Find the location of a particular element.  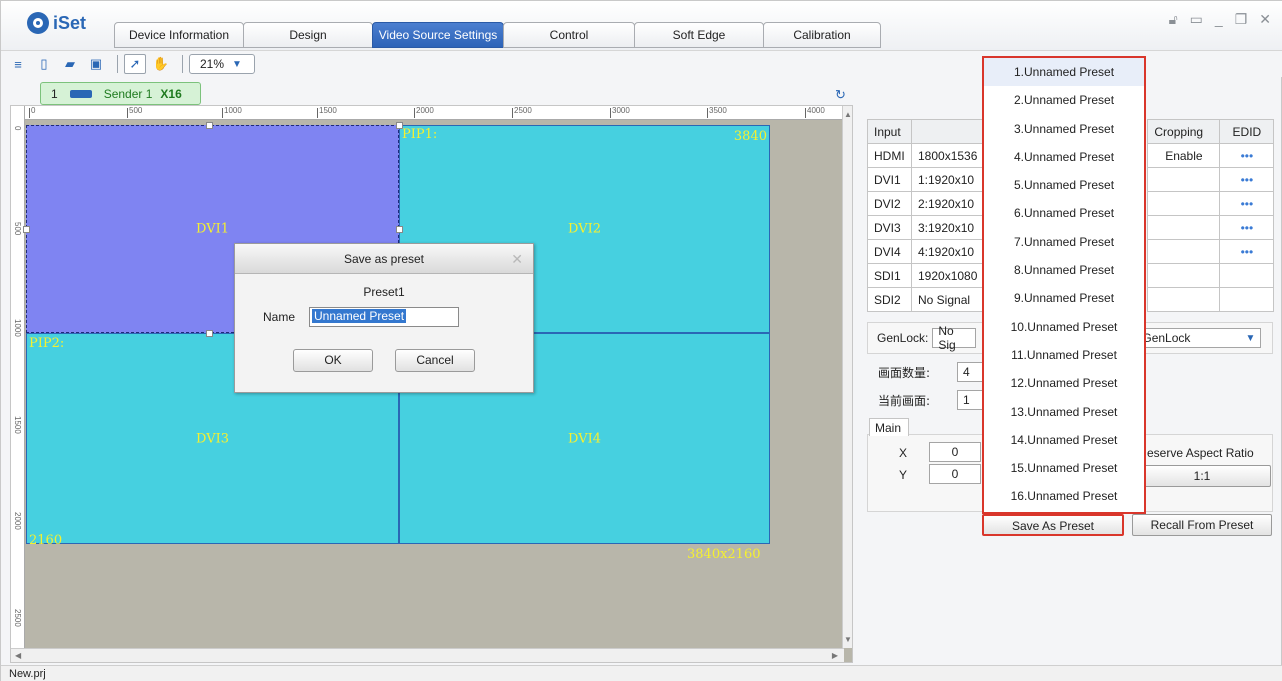

input-resolution: 3:1920x10 is located at coordinates (947, 227).